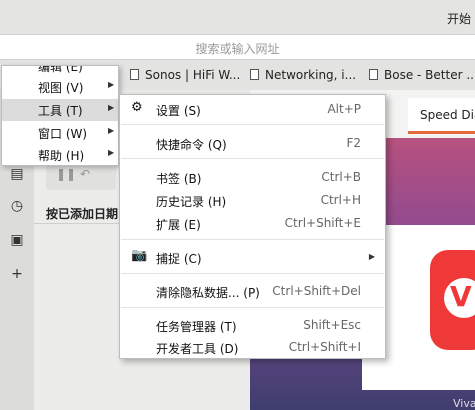 The height and width of the screenshot is (410, 475). I want to click on menu-item-clear-private-data: 清除隐私数据... (P) Ctrl+Shift+Del, so click(252, 291).